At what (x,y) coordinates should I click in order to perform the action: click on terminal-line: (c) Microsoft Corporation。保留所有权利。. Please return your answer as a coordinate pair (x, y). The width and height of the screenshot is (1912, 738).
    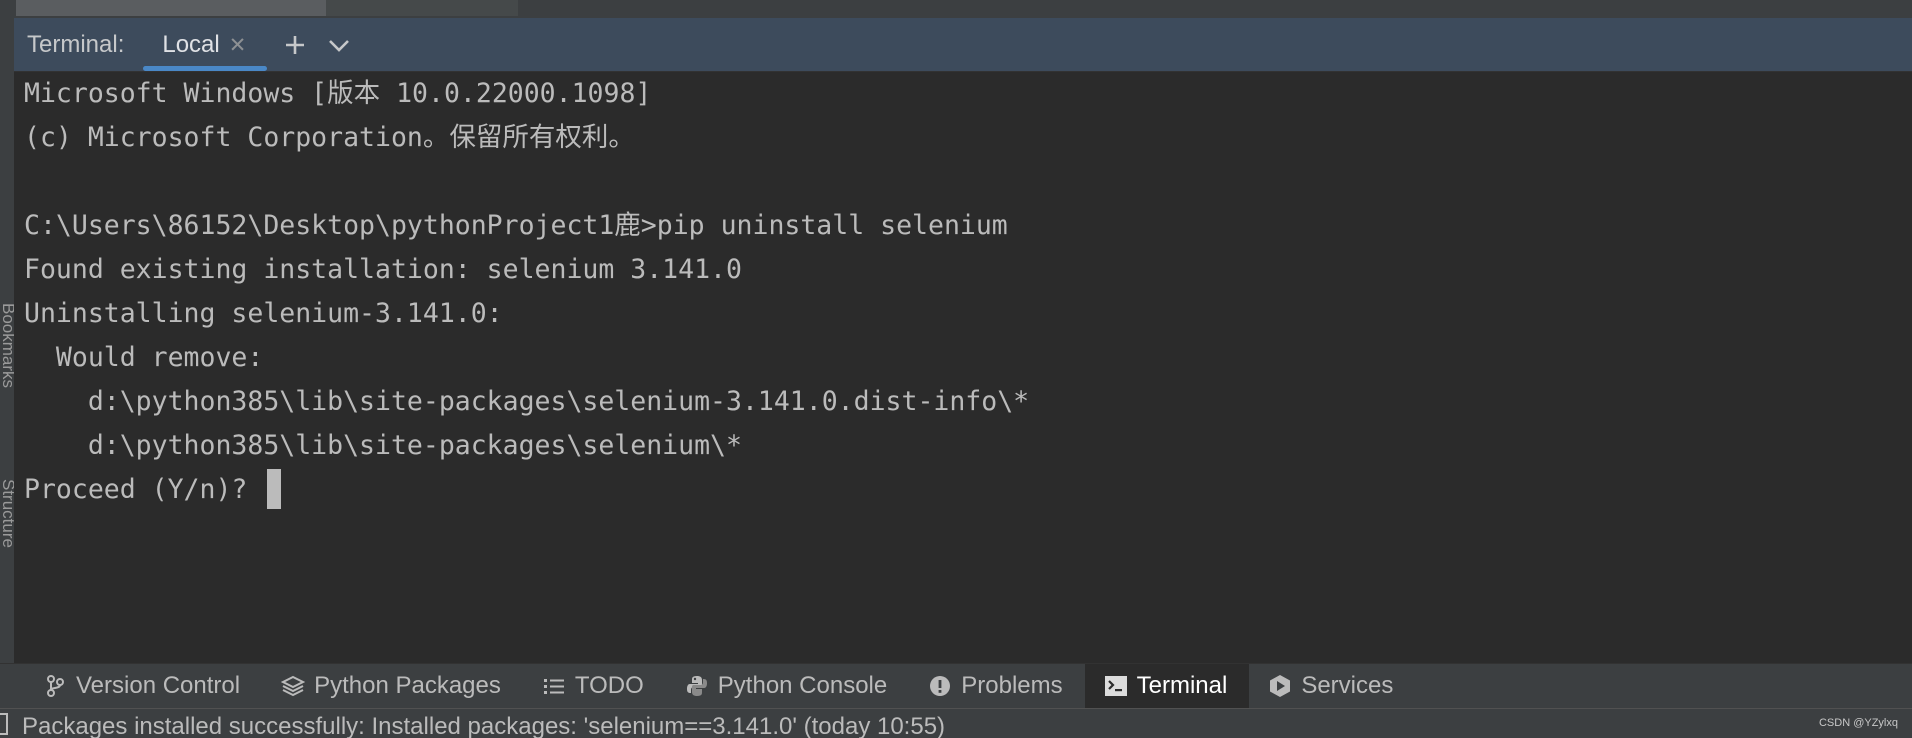
    Looking at the image, I should click on (329, 137).